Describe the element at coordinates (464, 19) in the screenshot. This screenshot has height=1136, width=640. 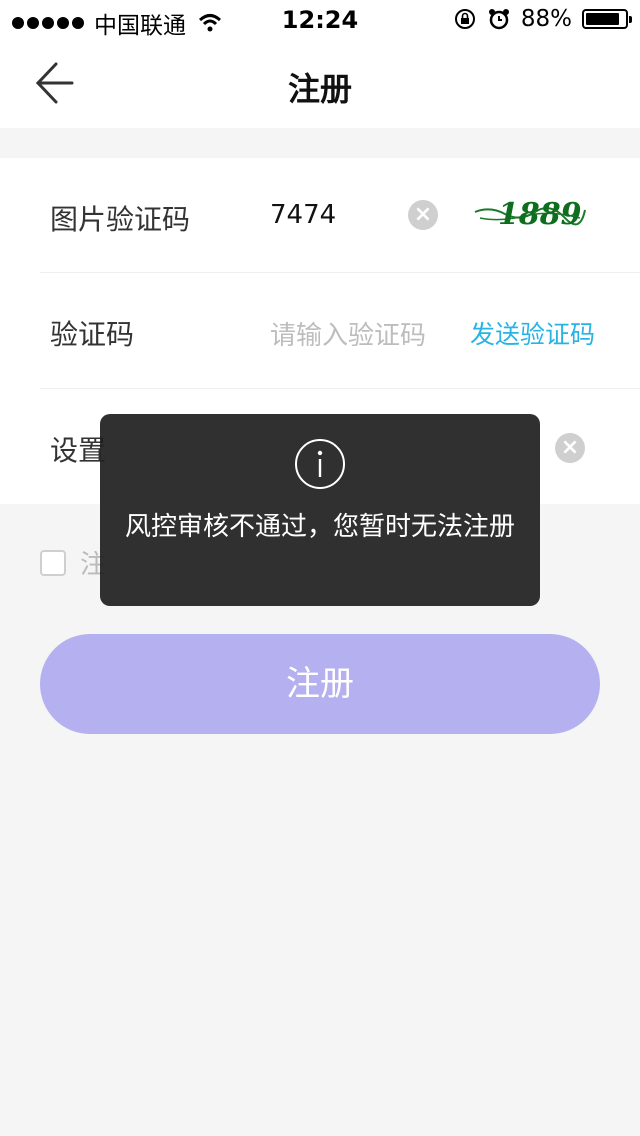
I see `rotation-lock-icon` at that location.